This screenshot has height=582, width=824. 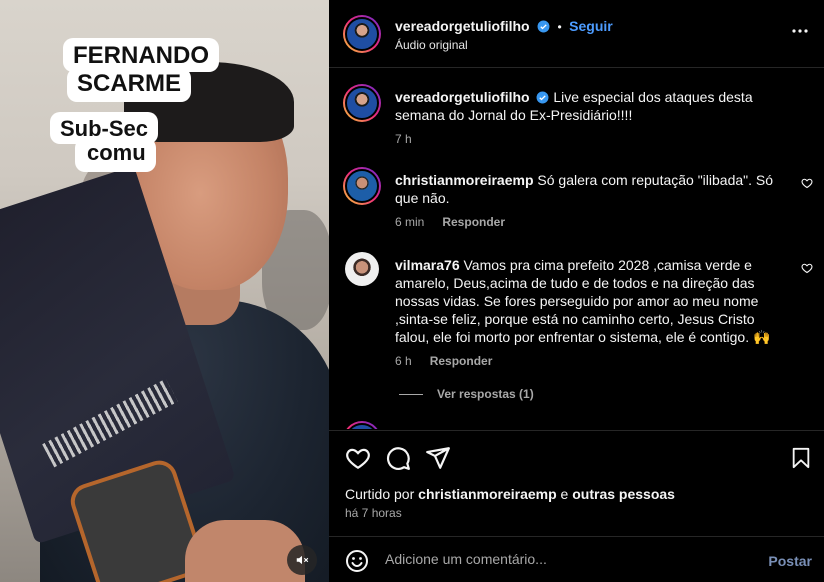 I want to click on post-timestamp: há 7 horas, so click(x=373, y=513).